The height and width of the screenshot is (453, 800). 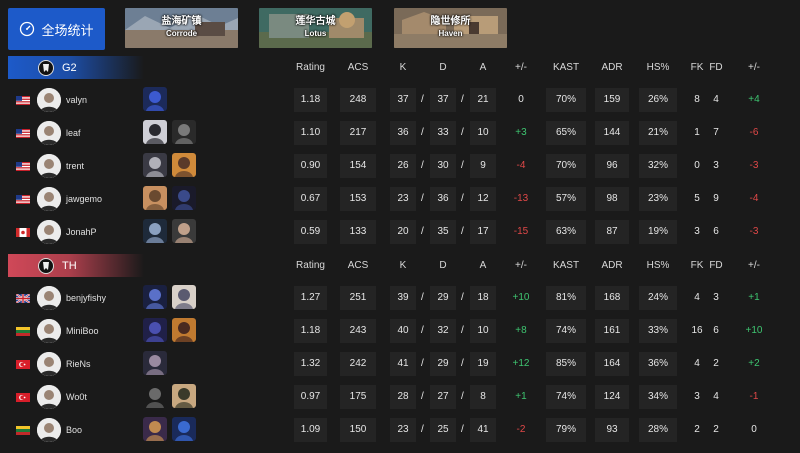 I want to click on stat-kd-diff: -2, so click(x=521, y=429).